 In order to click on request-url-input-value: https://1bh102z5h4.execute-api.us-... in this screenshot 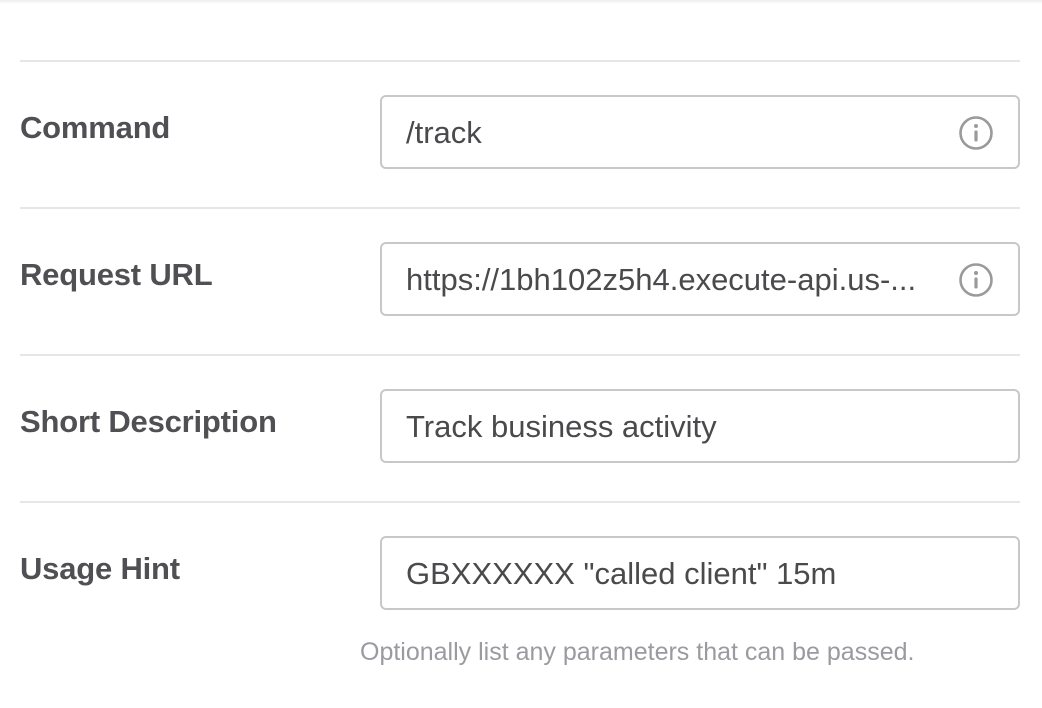, I will do `click(661, 279)`.